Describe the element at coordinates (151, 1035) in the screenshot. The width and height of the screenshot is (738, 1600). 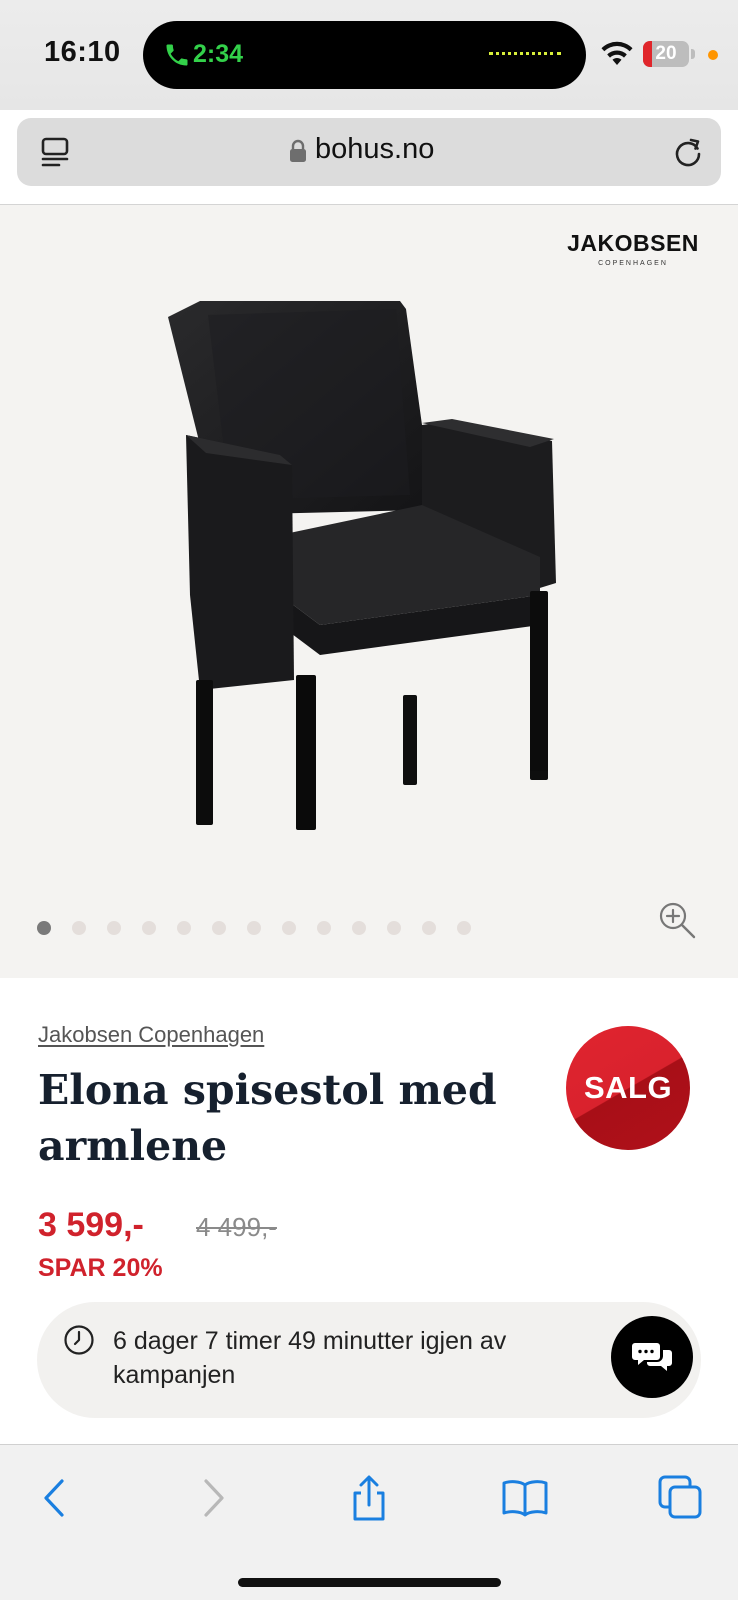
I see `brand-link: Jakobsen Copenhagen` at that location.